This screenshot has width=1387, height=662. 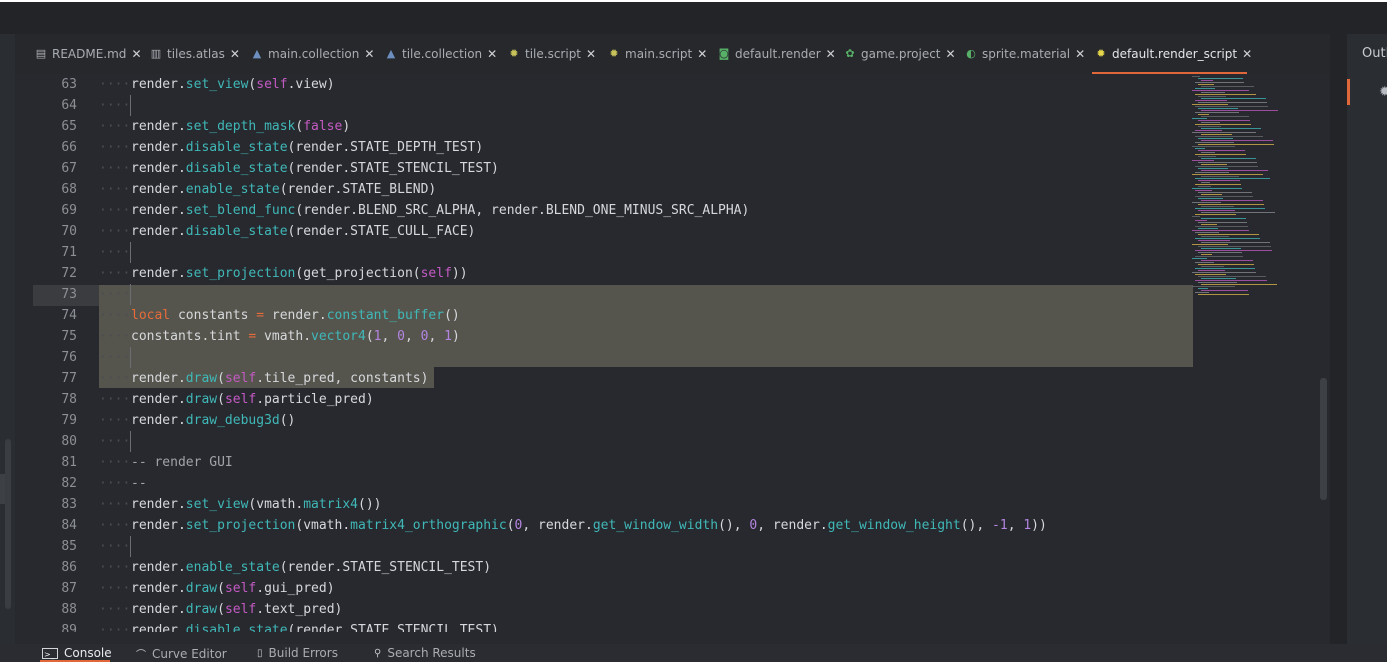 I want to click on tab-build-errors: ▯ Build Errors, so click(x=297, y=653).